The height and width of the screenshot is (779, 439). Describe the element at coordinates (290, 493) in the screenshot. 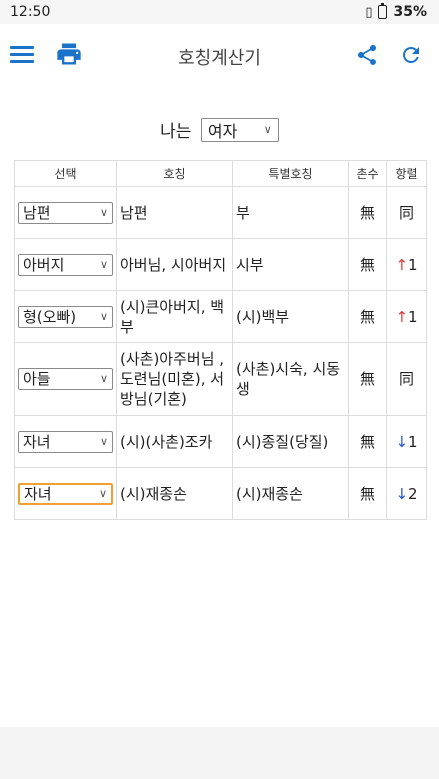

I see `special-cell: (시)재종손` at that location.